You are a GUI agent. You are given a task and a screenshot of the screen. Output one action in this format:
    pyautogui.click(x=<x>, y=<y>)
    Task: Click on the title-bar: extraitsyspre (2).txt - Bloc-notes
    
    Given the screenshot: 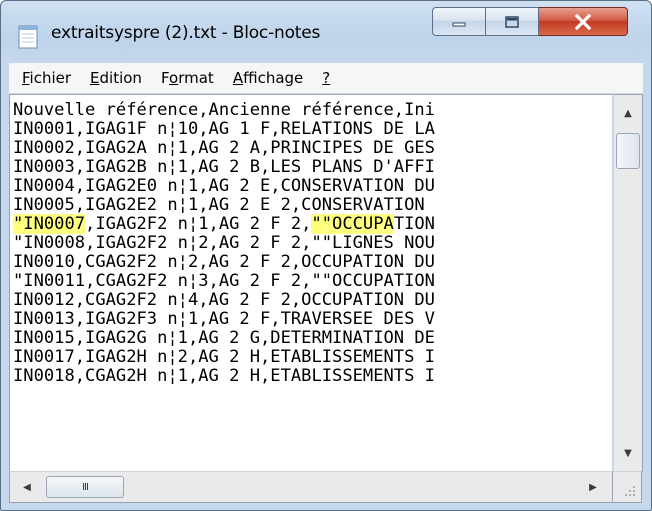 What is the action you would take?
    pyautogui.click(x=326, y=32)
    